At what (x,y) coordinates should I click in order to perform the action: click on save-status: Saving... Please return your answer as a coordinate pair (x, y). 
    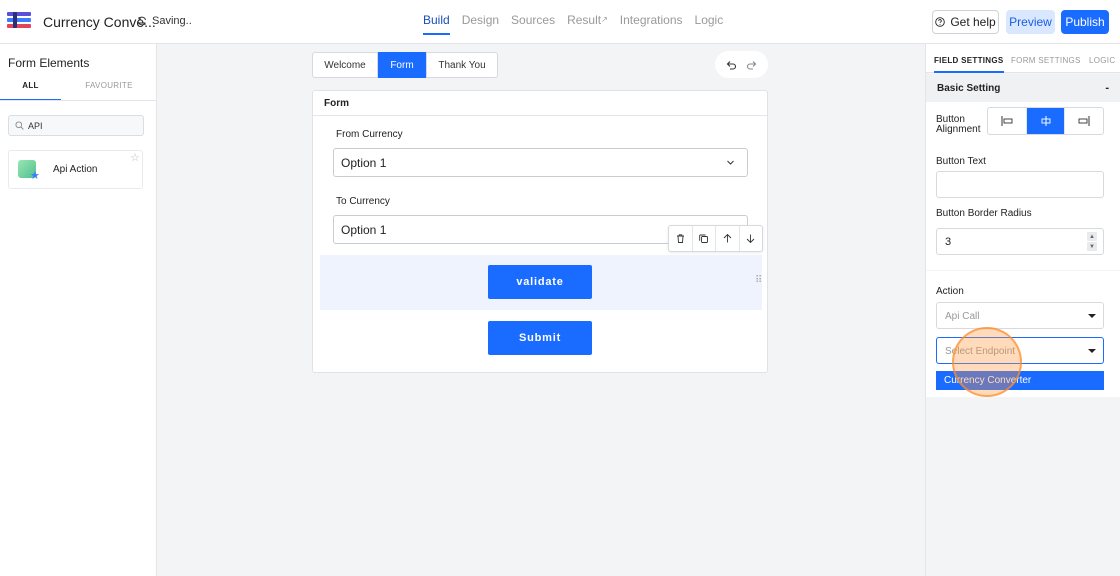
    Looking at the image, I should click on (164, 21).